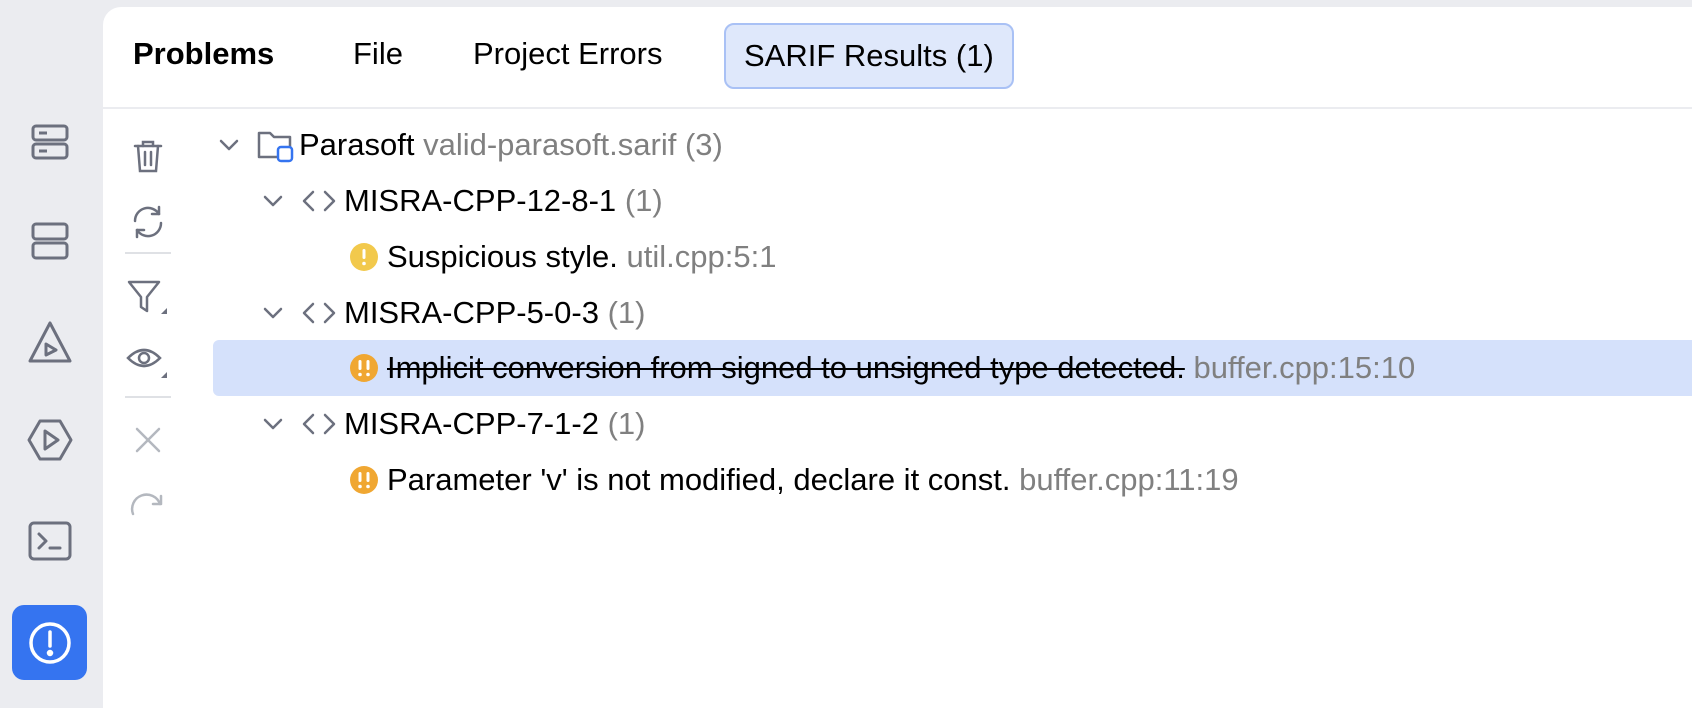 Image resolution: width=1692 pixels, height=708 pixels. What do you see at coordinates (153, 408) in the screenshot?
I see `problems-toolbar` at bounding box center [153, 408].